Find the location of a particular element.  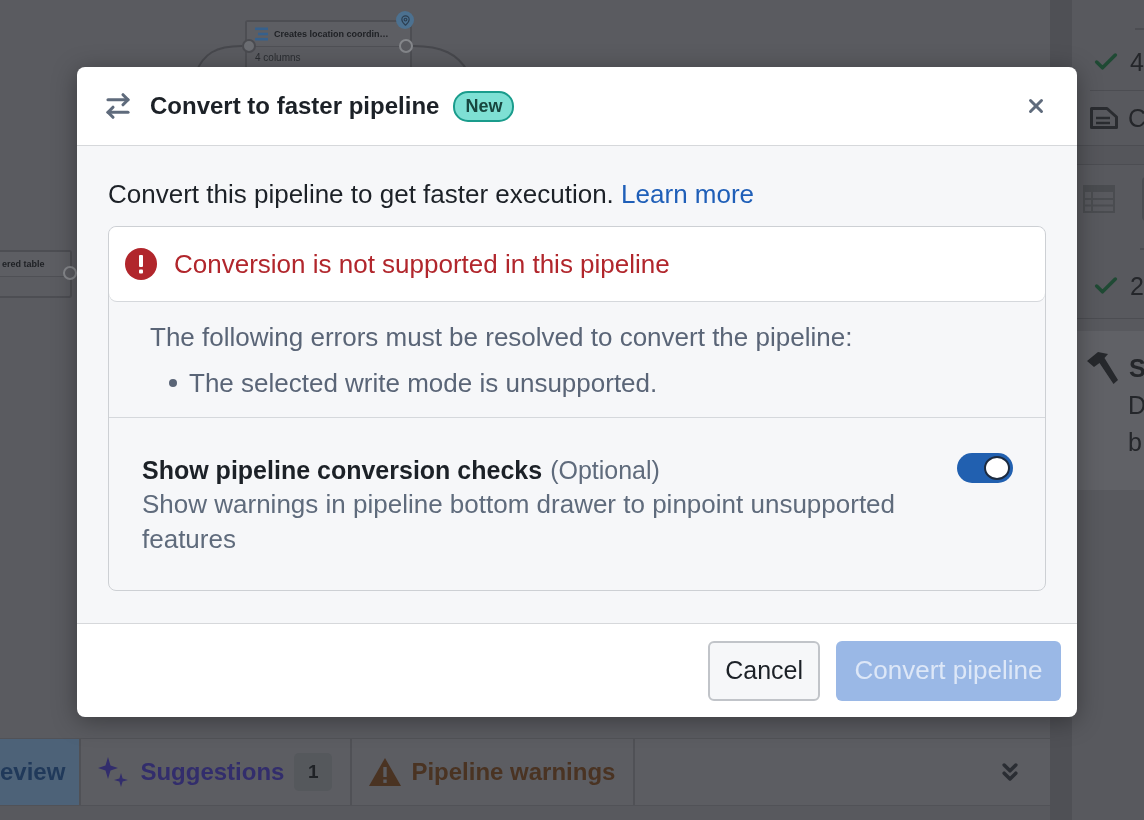

learn-more-link: Learn more is located at coordinates (688, 194).